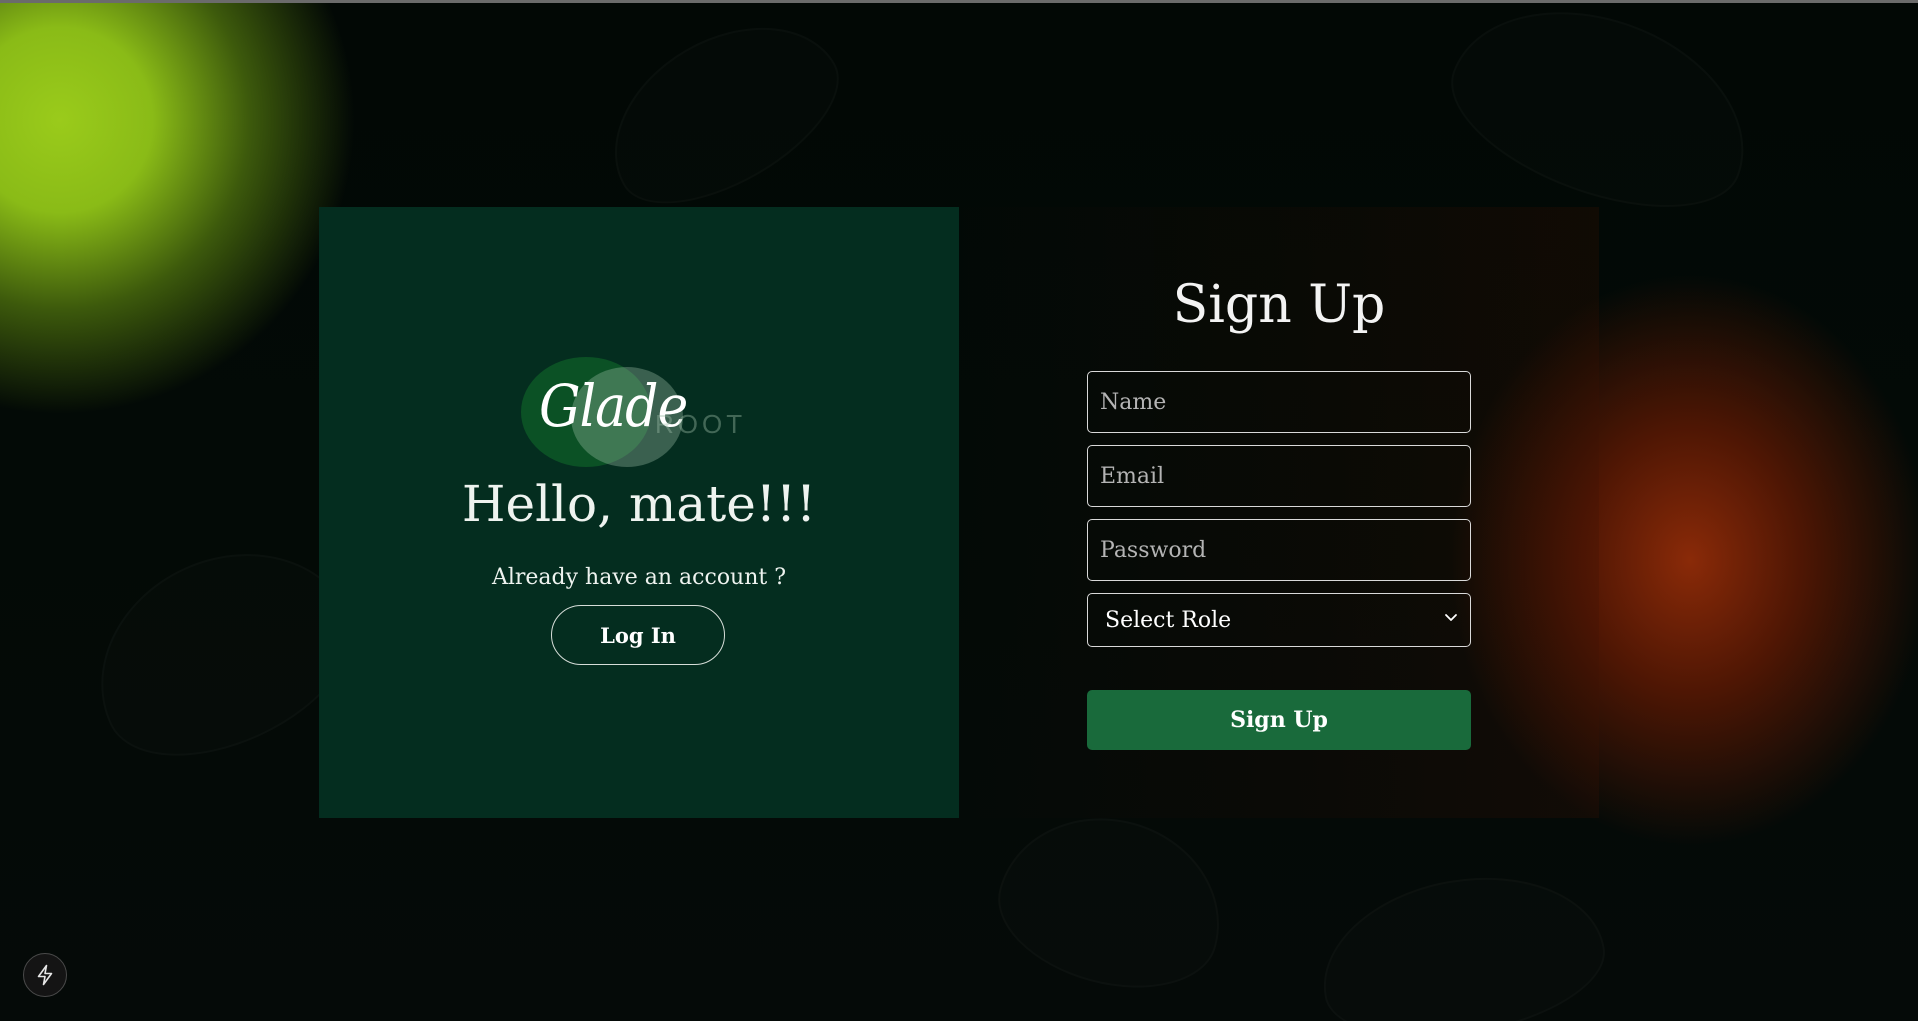  Describe the element at coordinates (1451, 617) in the screenshot. I see `chevron-down-icon` at that location.